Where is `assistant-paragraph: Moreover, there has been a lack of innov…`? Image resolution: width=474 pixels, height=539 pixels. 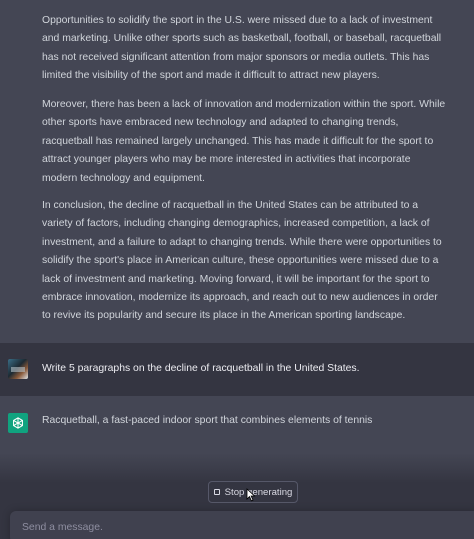
assistant-paragraph: Moreover, there has been a lack of innov… is located at coordinates (244, 141).